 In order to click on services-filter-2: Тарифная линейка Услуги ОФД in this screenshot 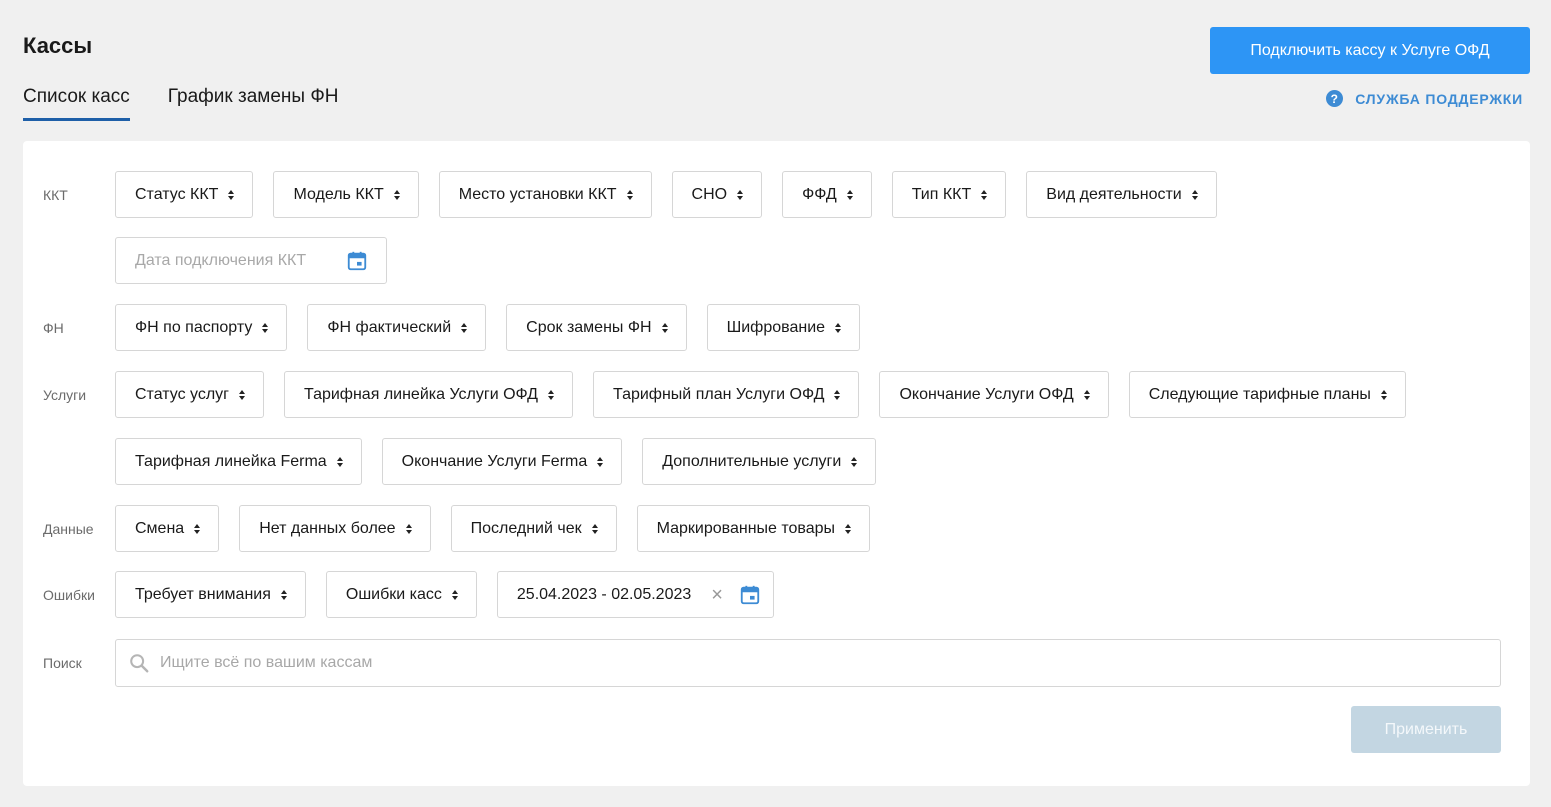, I will do `click(429, 394)`.